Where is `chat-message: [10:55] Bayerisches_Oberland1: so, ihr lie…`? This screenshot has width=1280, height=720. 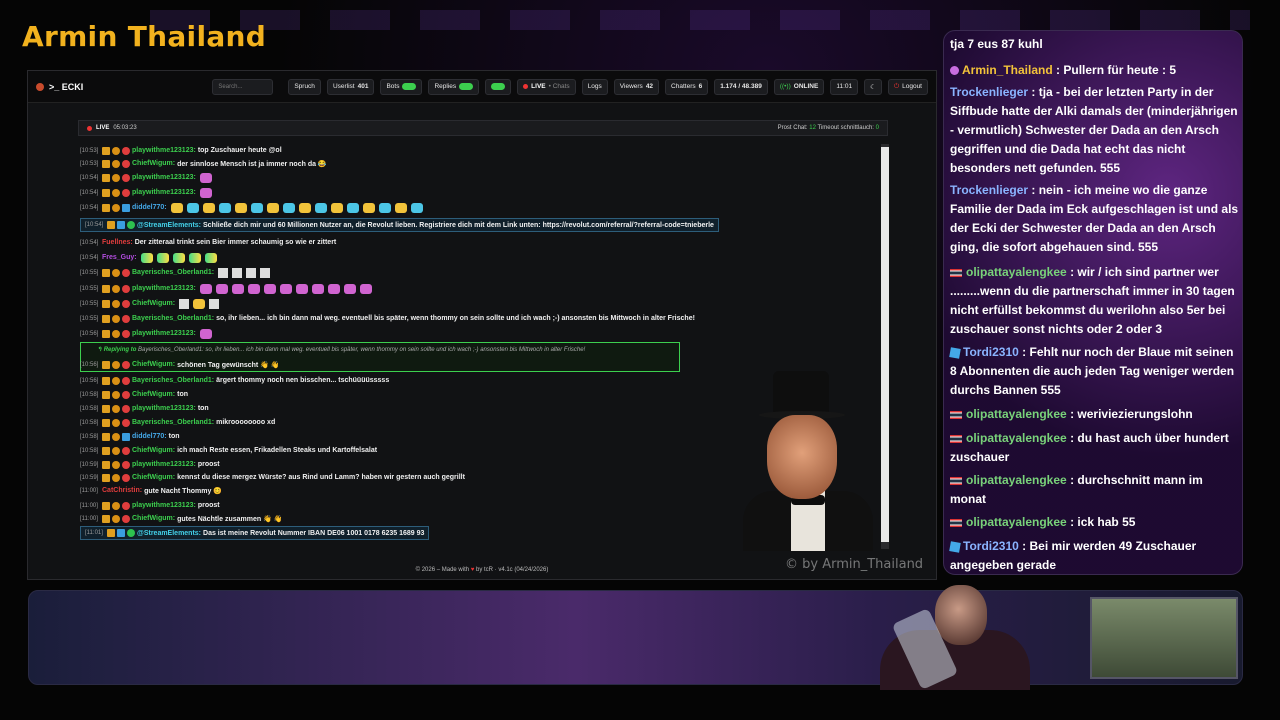
chat-message: [10:55] Bayerisches_Oberland1: so, ihr lie… is located at coordinates (387, 318).